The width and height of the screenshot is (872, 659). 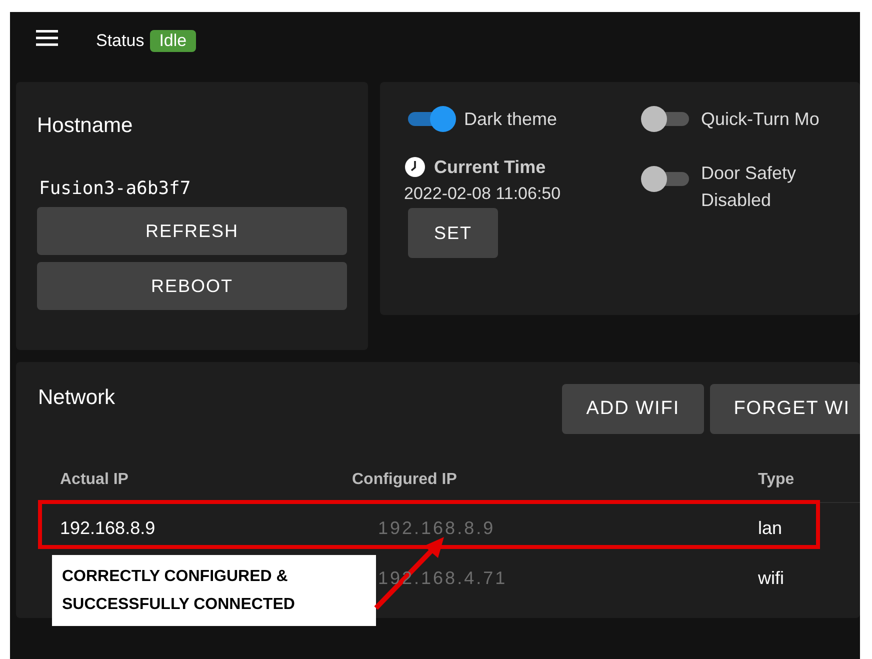 I want to click on card-title: Hostname, so click(x=85, y=125).